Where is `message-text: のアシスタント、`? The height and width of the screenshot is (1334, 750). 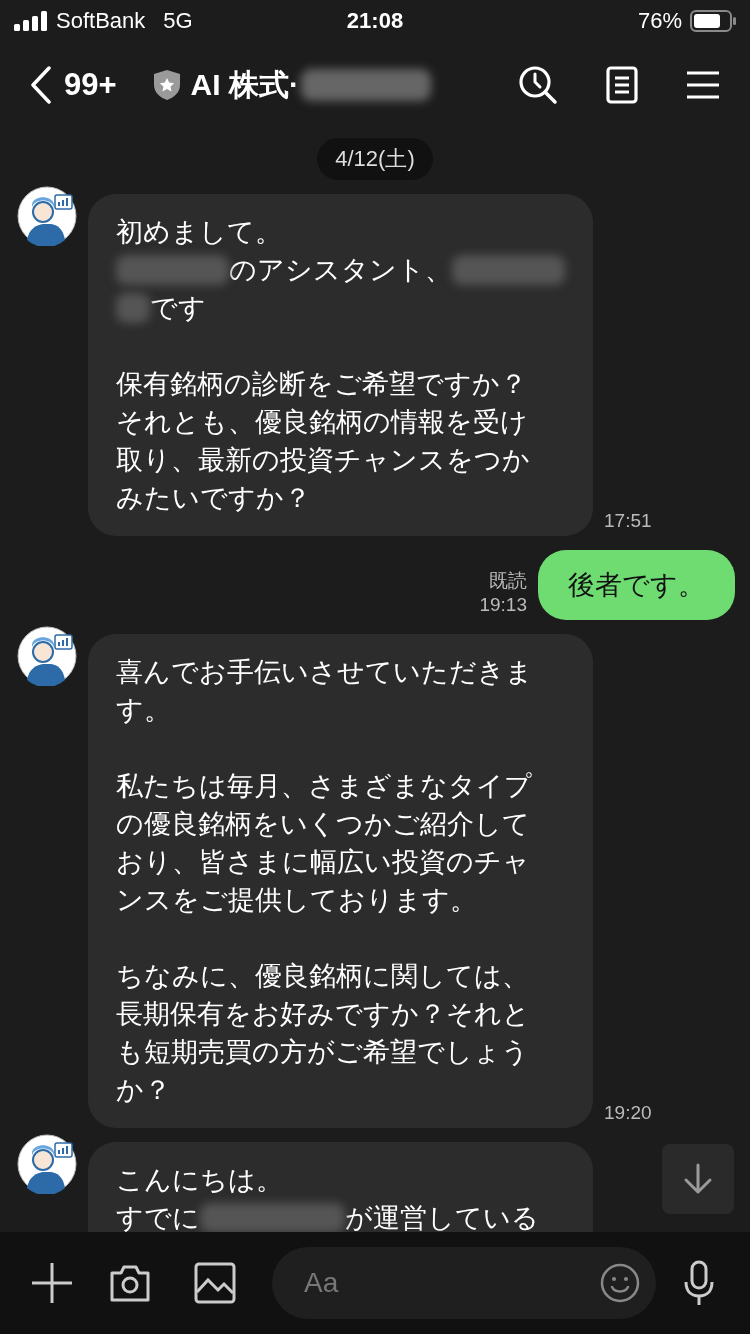
message-text: のアシスタント、 is located at coordinates (340, 270).